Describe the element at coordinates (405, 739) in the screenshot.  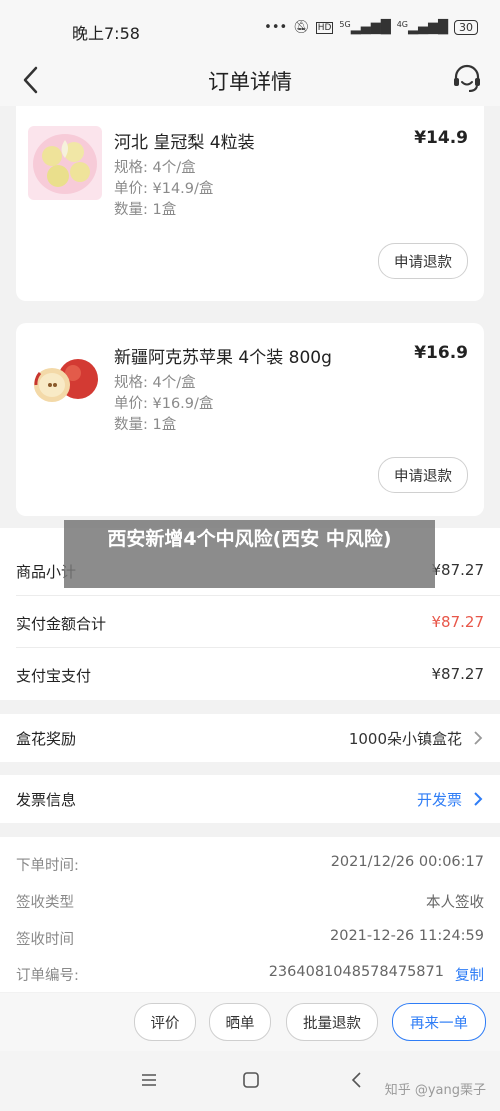
I see `reward-value: 1000朵小镇盒花` at that location.